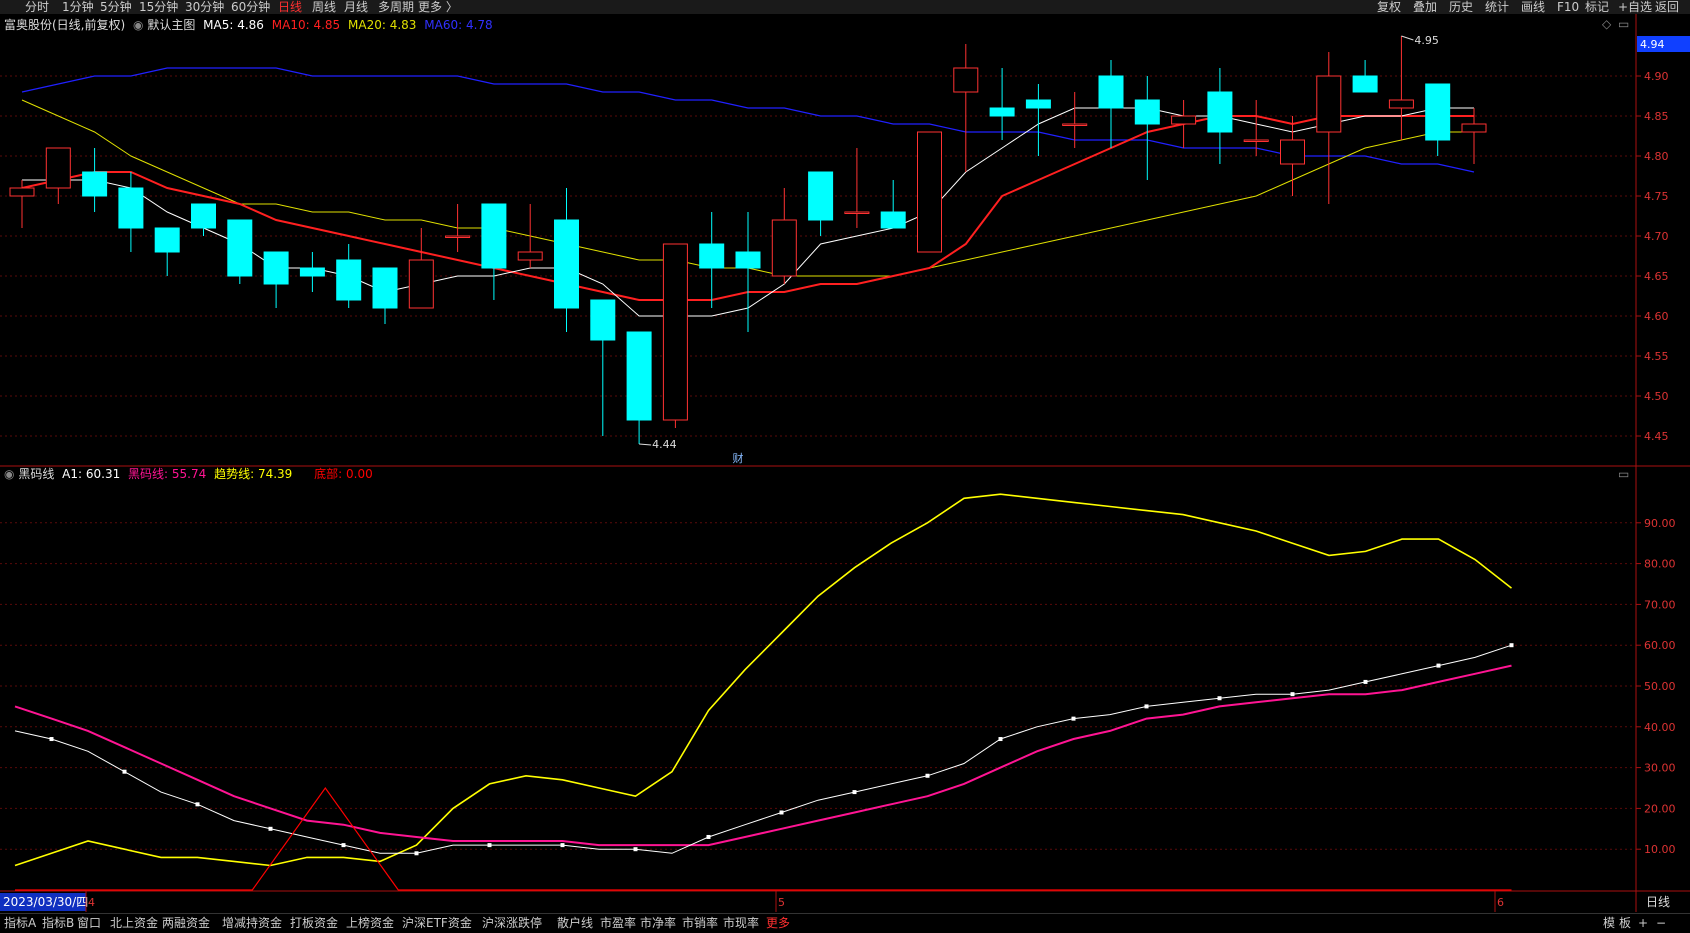 The image size is (1690, 933). Describe the element at coordinates (1656, 236) in the screenshot. I see `price-tick-label: 4.70` at that location.